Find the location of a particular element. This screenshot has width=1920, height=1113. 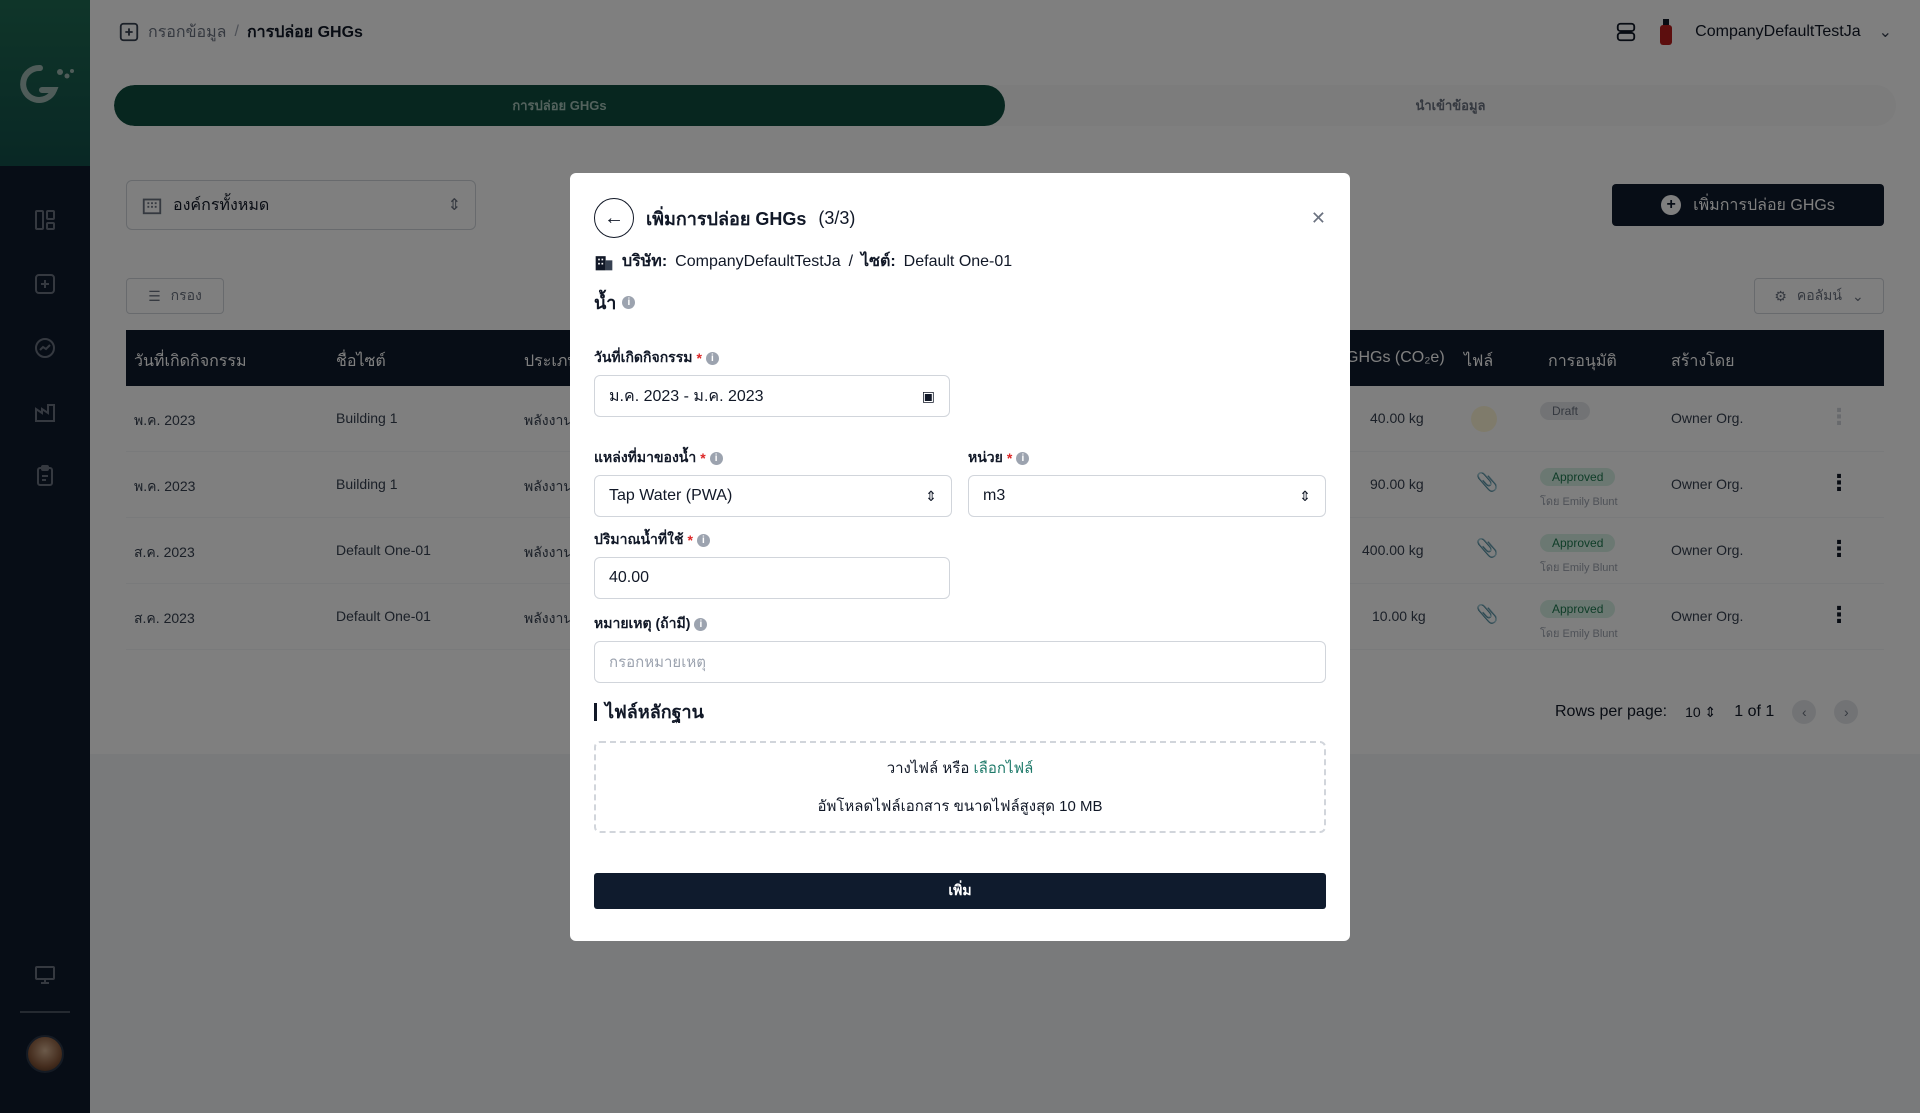

water-source-value: Tap Water (PWA) is located at coordinates (671, 495).